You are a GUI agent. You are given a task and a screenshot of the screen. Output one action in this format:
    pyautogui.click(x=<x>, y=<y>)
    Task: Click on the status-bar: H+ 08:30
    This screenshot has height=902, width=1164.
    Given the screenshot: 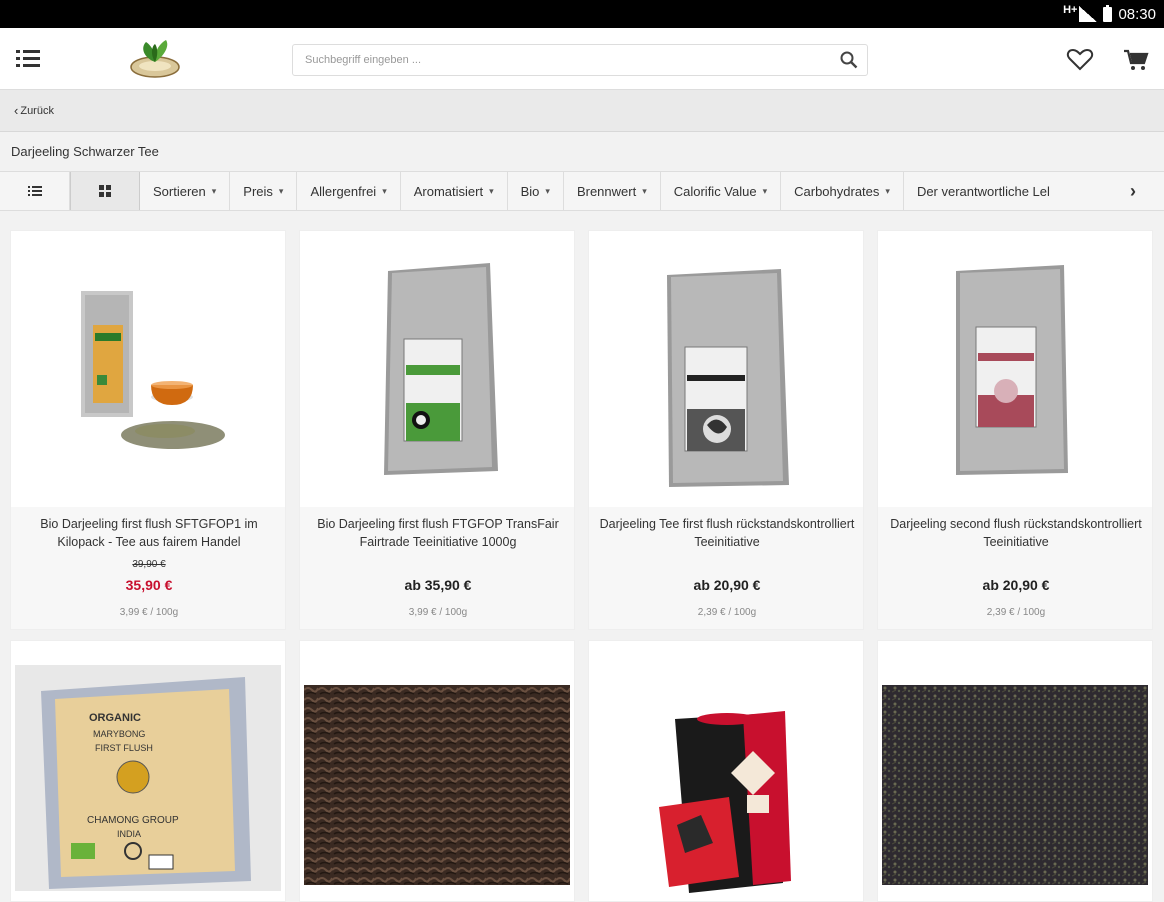 What is the action you would take?
    pyautogui.click(x=582, y=14)
    